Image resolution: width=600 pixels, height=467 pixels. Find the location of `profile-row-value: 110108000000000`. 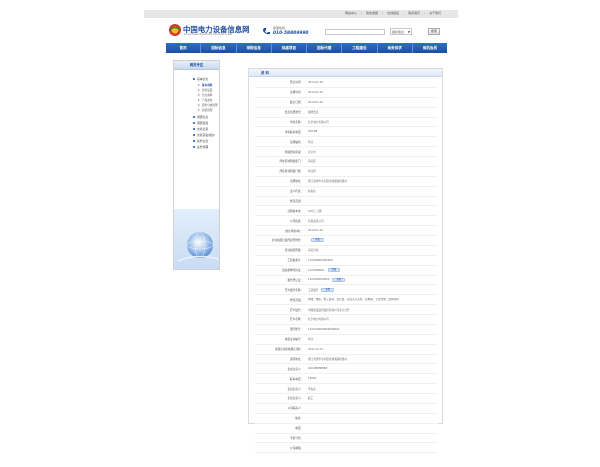

profile-row-value: 110108000000000 is located at coordinates (371, 260).